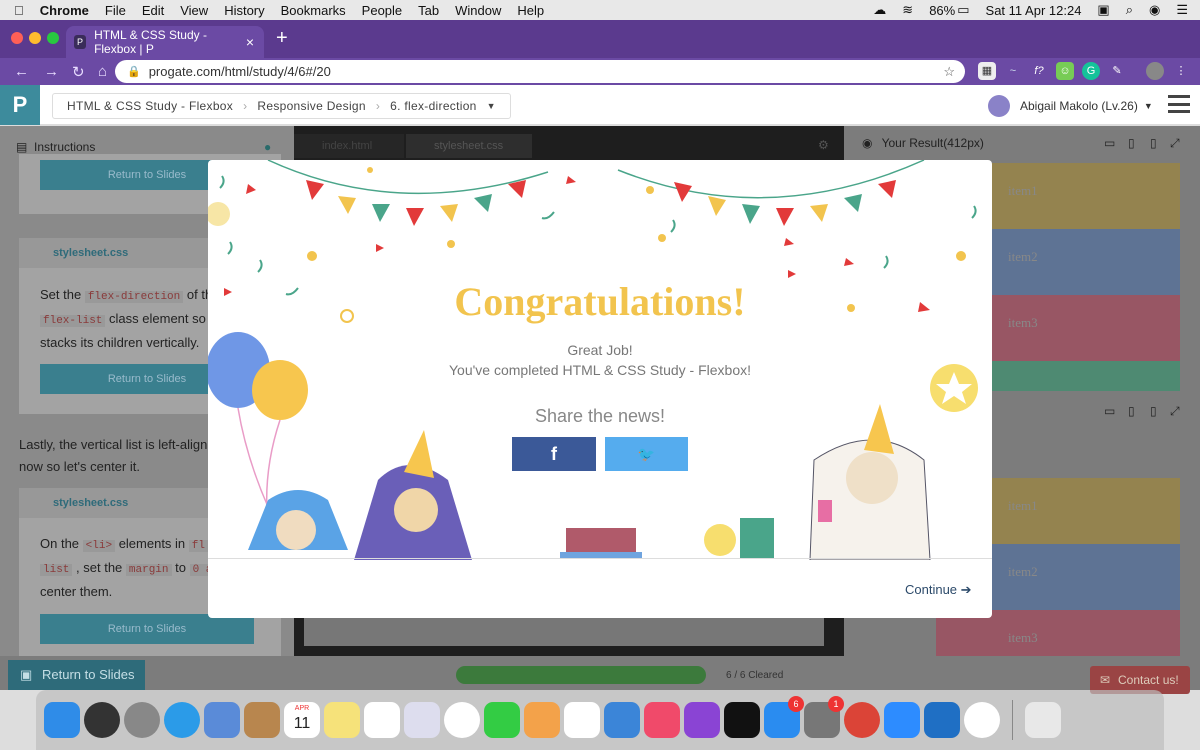 The image size is (1200, 750). Describe the element at coordinates (222, 720) in the screenshot. I see `mail-icon` at that location.